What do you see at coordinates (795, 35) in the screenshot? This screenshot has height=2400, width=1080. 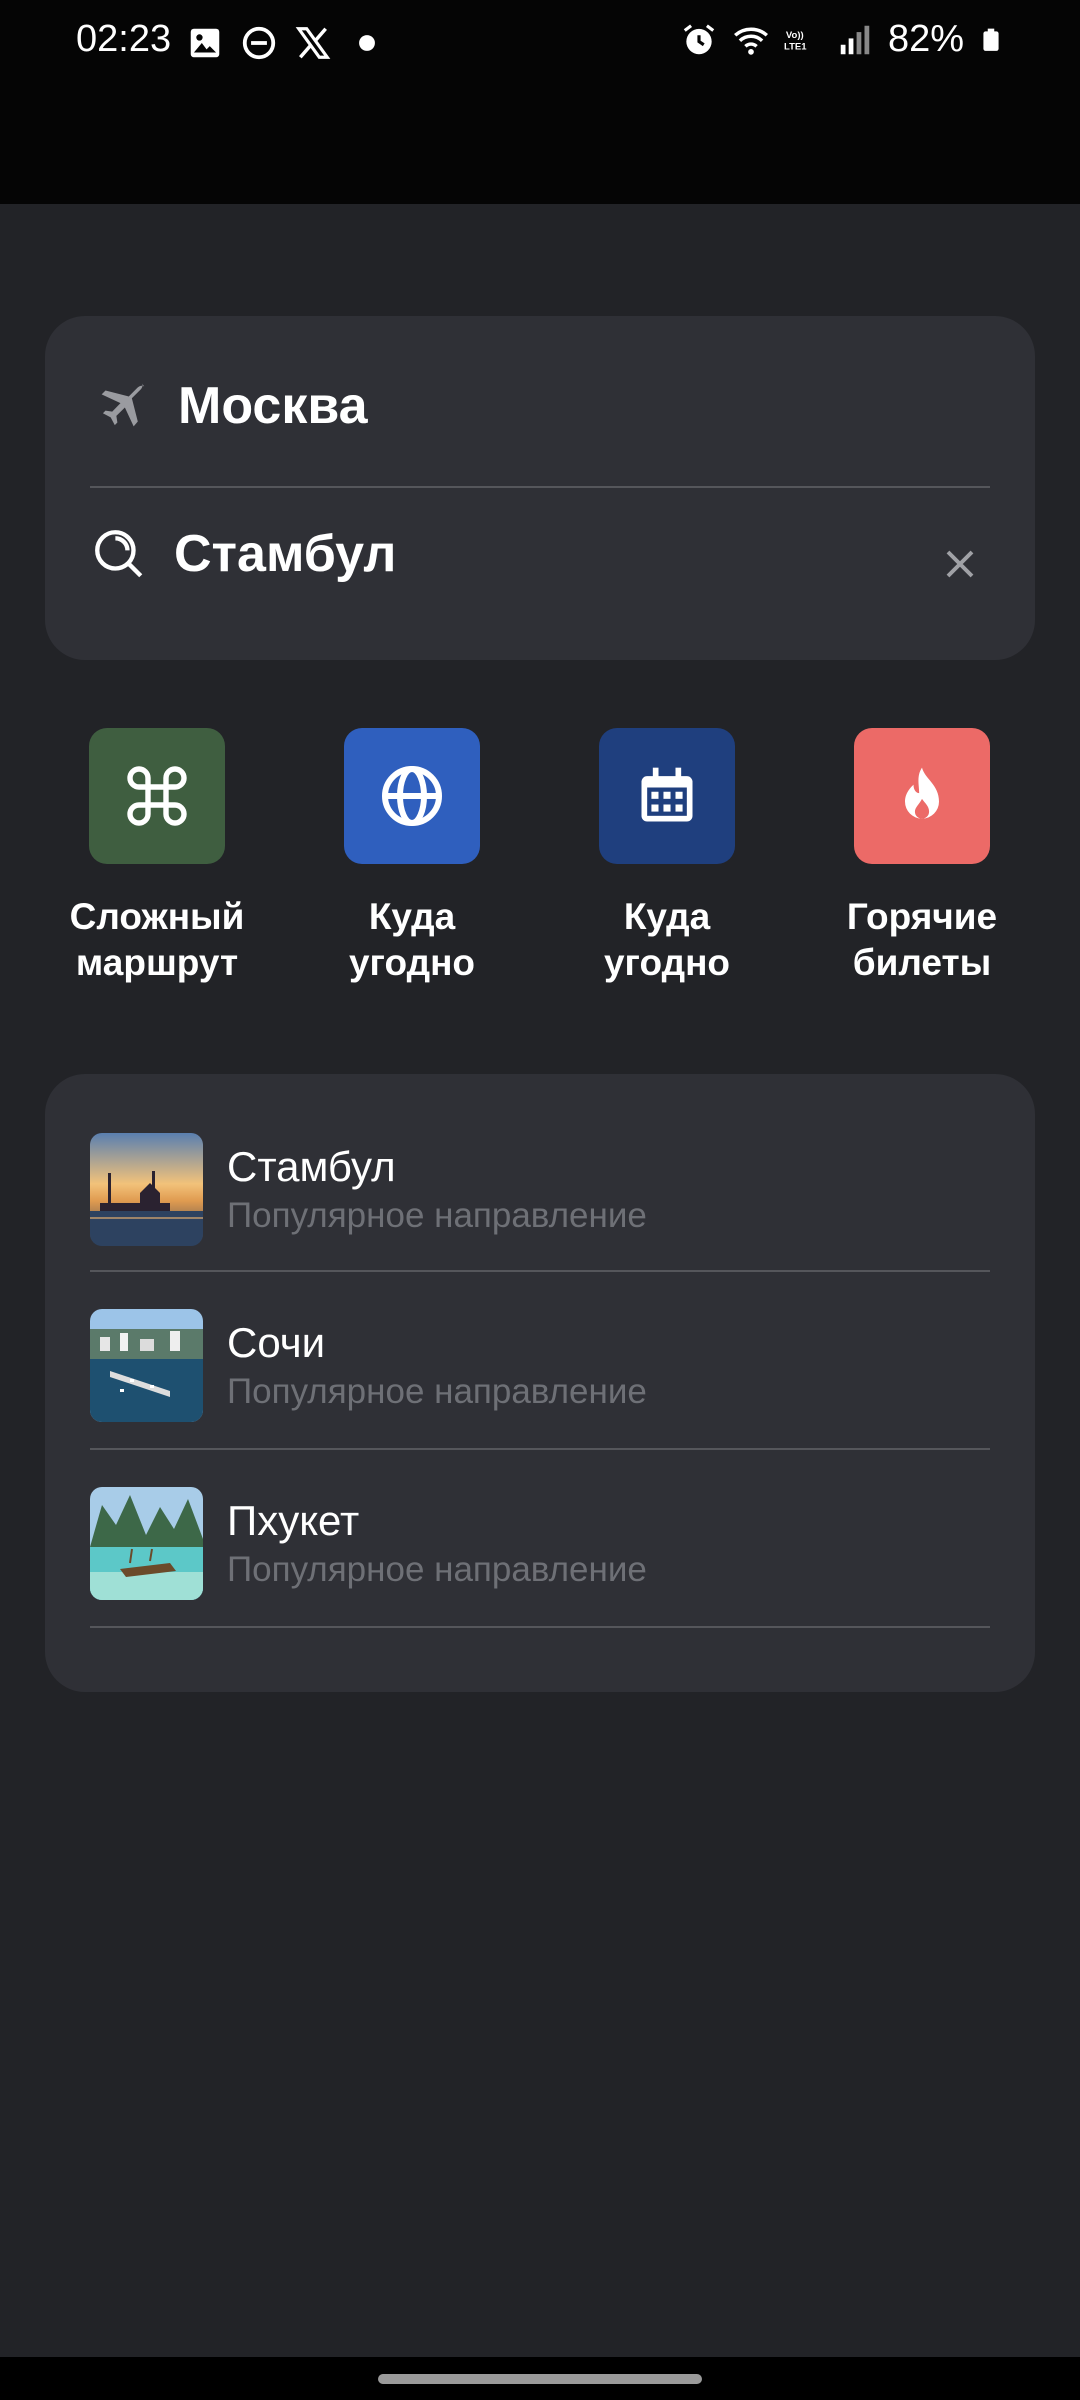 I see `svg-text: Vo))` at bounding box center [795, 35].